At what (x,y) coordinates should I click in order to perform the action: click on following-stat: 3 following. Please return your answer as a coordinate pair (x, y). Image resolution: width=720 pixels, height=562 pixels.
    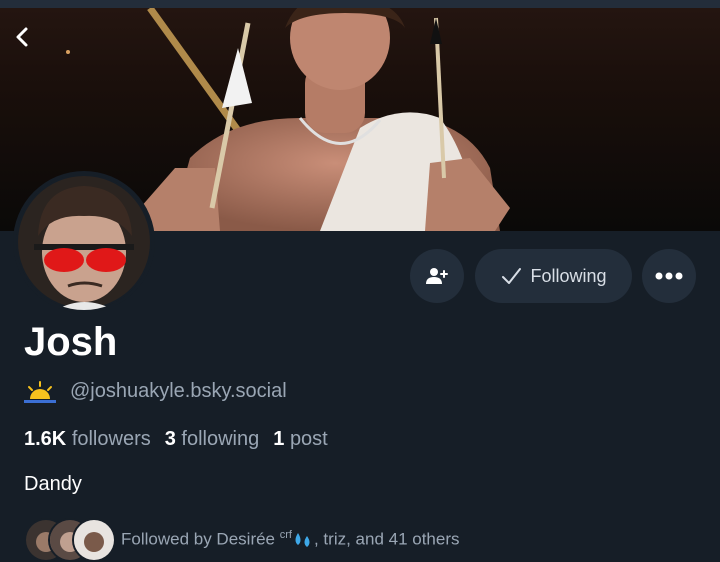
    Looking at the image, I should click on (212, 439).